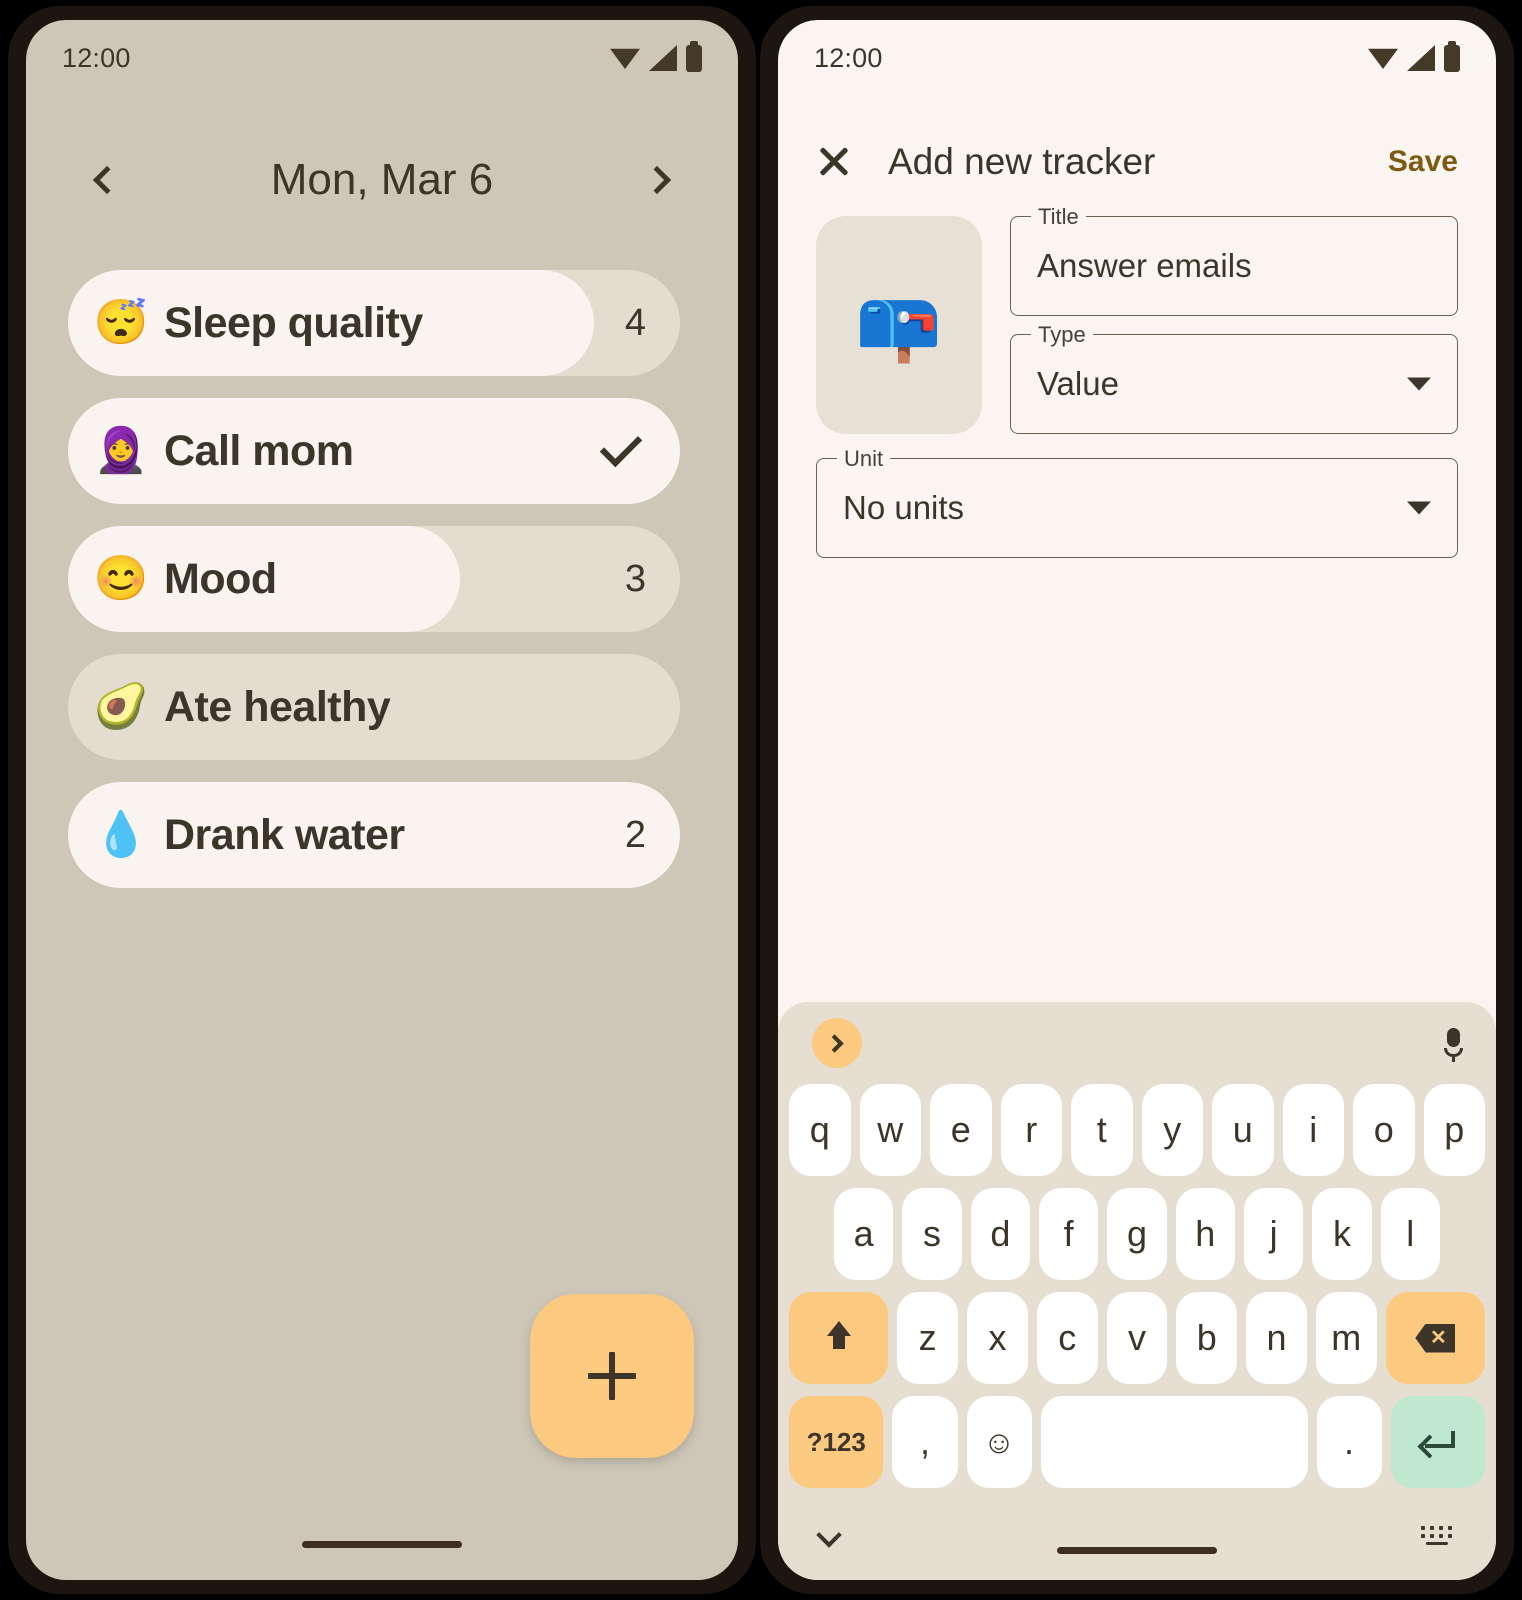 This screenshot has width=1522, height=1600. Describe the element at coordinates (382, 180) in the screenshot. I see `date-header: Mon, Mar 6` at that location.